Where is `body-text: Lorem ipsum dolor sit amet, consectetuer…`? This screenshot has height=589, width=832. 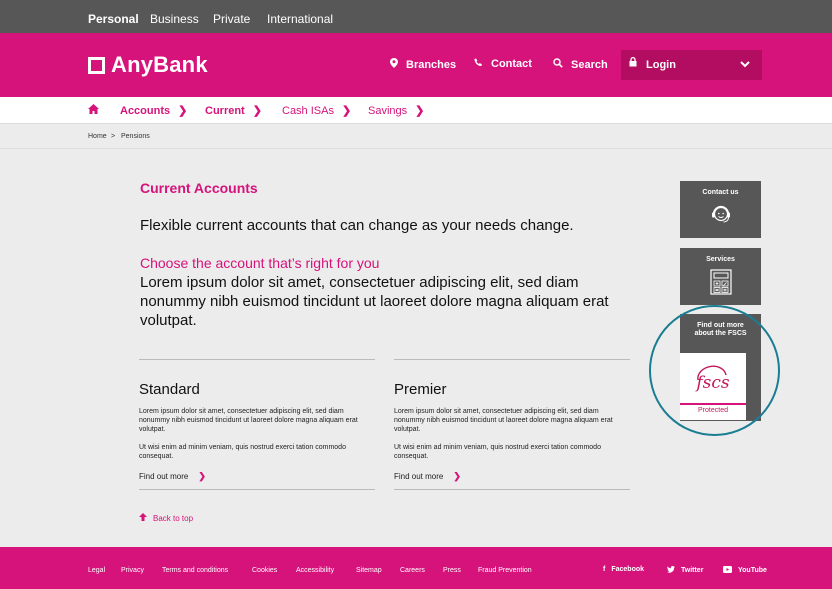 body-text: Lorem ipsum dolor sit amet, consectetuer… is located at coordinates (374, 301).